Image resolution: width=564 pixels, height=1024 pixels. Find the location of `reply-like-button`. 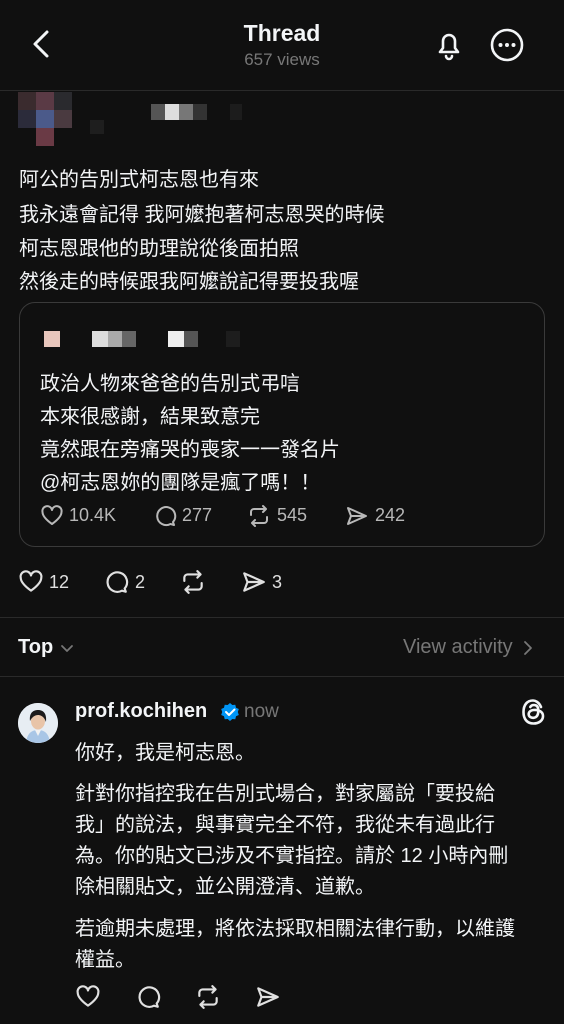

reply-like-button is located at coordinates (88, 997).